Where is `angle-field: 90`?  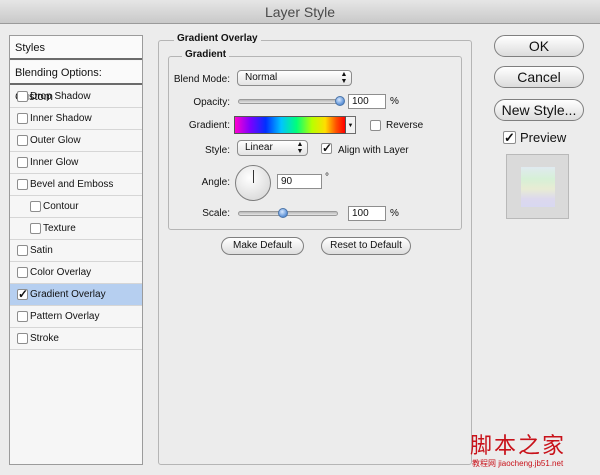 angle-field: 90 is located at coordinates (299, 181).